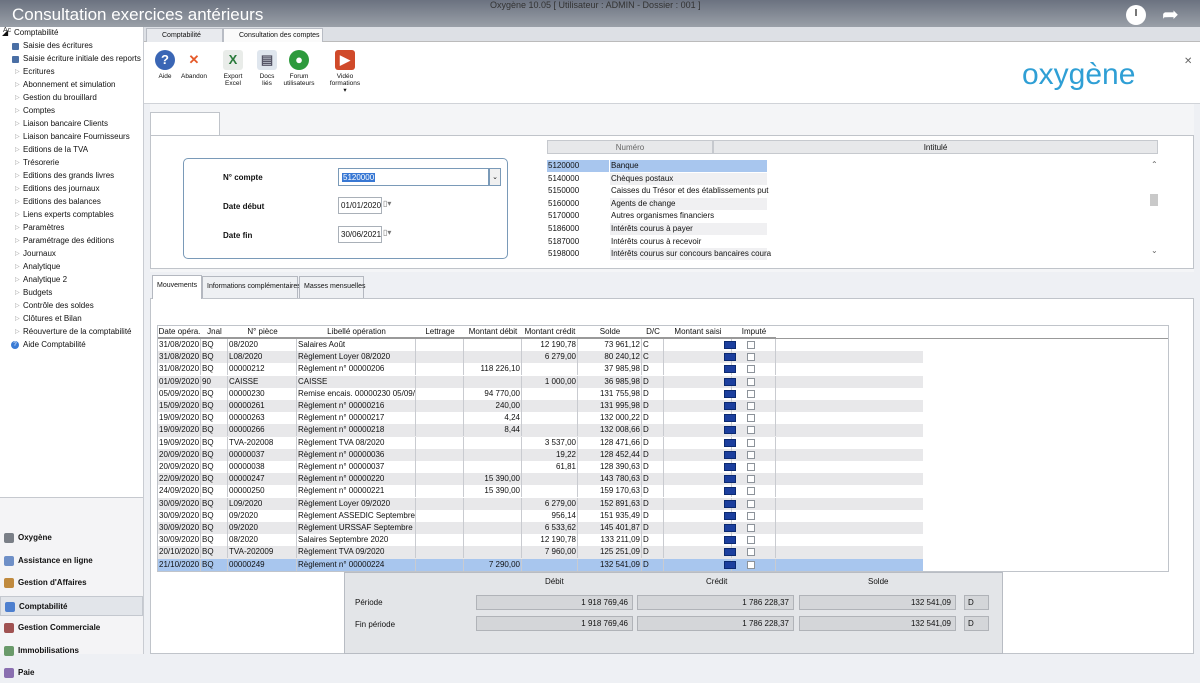  What do you see at coordinates (71, 254) in the screenshot?
I see `sidebar-item: ▷ Journaux` at bounding box center [71, 254].